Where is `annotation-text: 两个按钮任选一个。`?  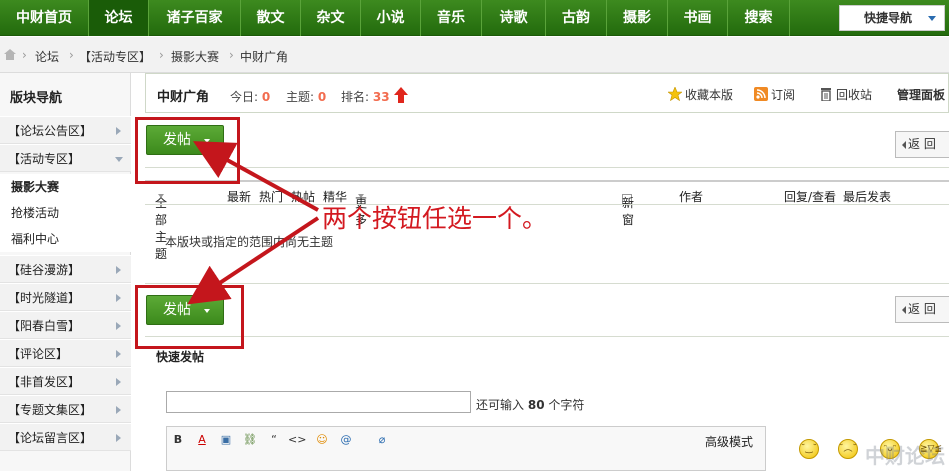 annotation-text: 两个按钮任选一个。 is located at coordinates (435, 218).